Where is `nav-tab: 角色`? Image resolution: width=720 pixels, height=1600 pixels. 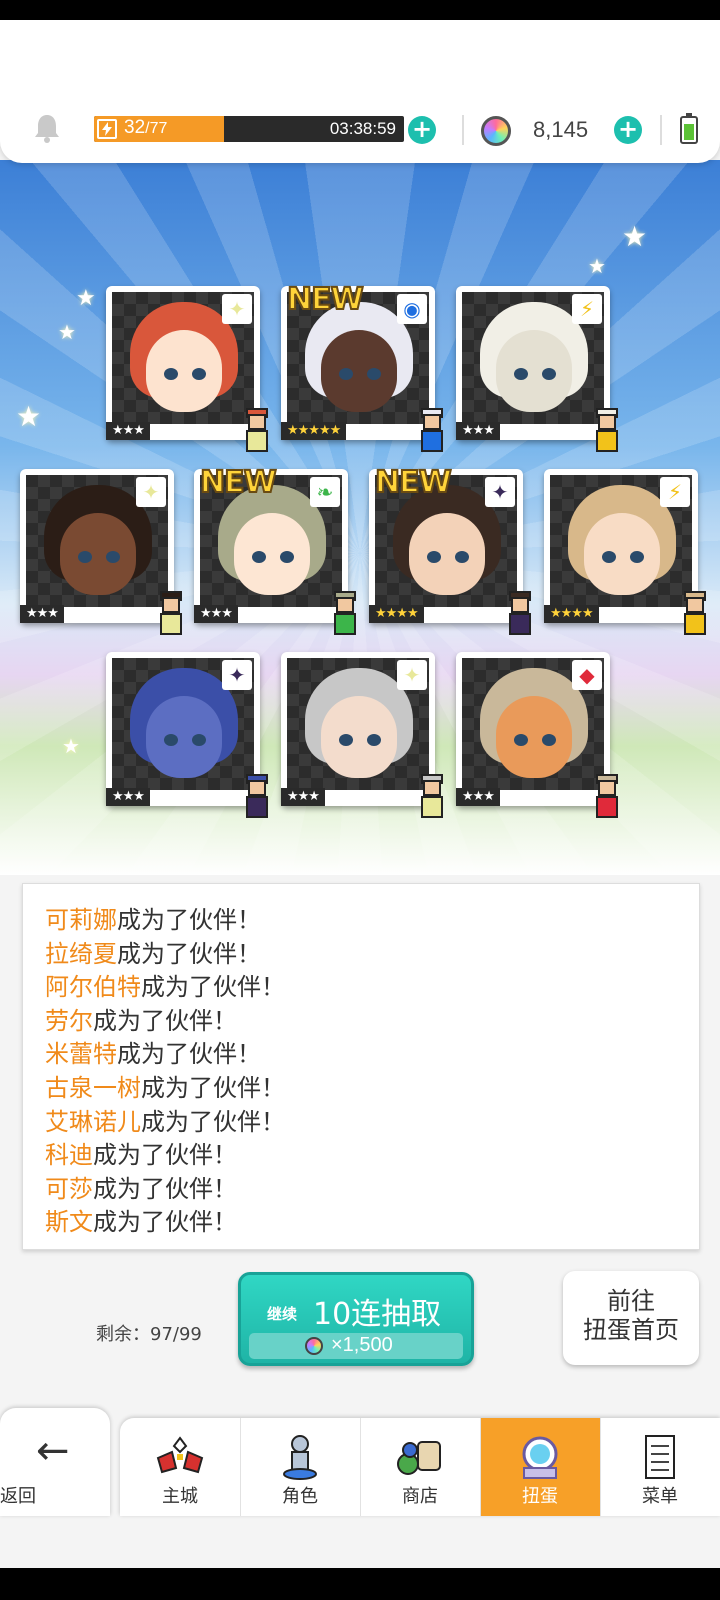 nav-tab: 角色 is located at coordinates (300, 1467).